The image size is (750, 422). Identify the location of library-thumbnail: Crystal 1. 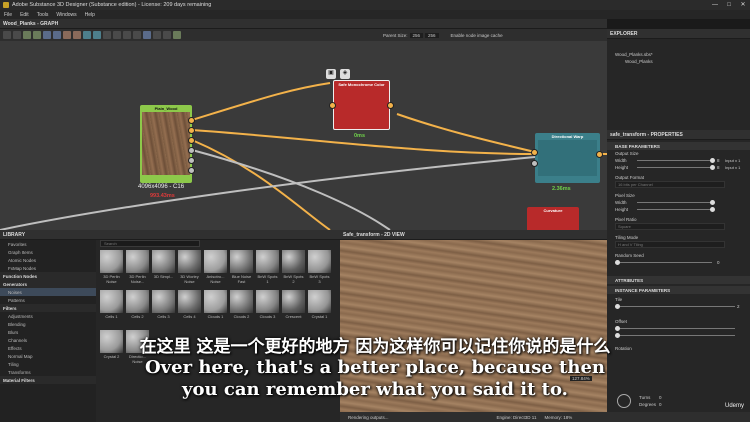
(319, 308).